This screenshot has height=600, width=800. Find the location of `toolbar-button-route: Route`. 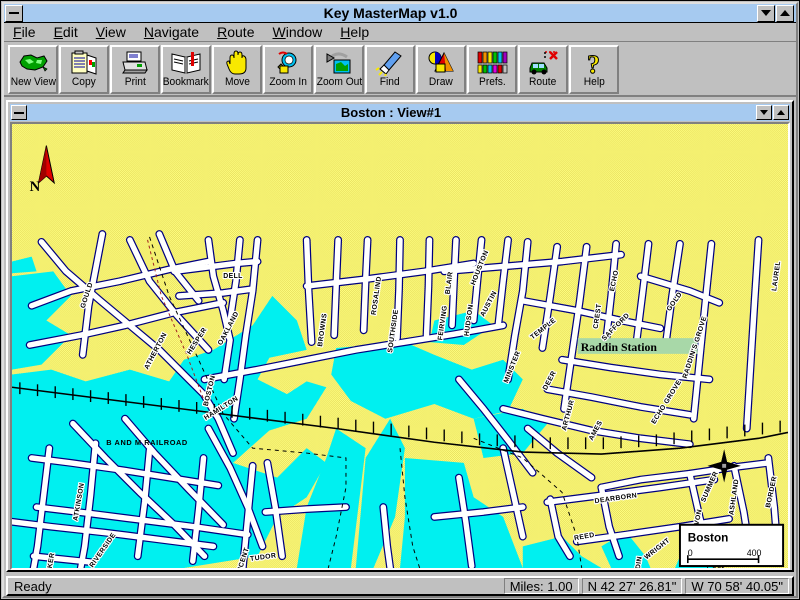

toolbar-button-route: Route is located at coordinates (543, 69).